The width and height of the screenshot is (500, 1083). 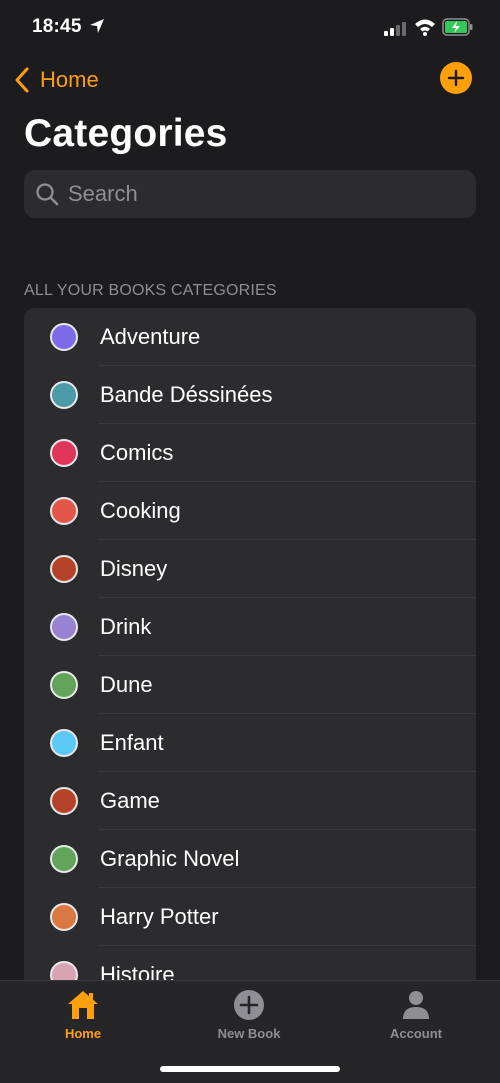 What do you see at coordinates (250, 685) in the screenshot?
I see `category-row-dune: Dune` at bounding box center [250, 685].